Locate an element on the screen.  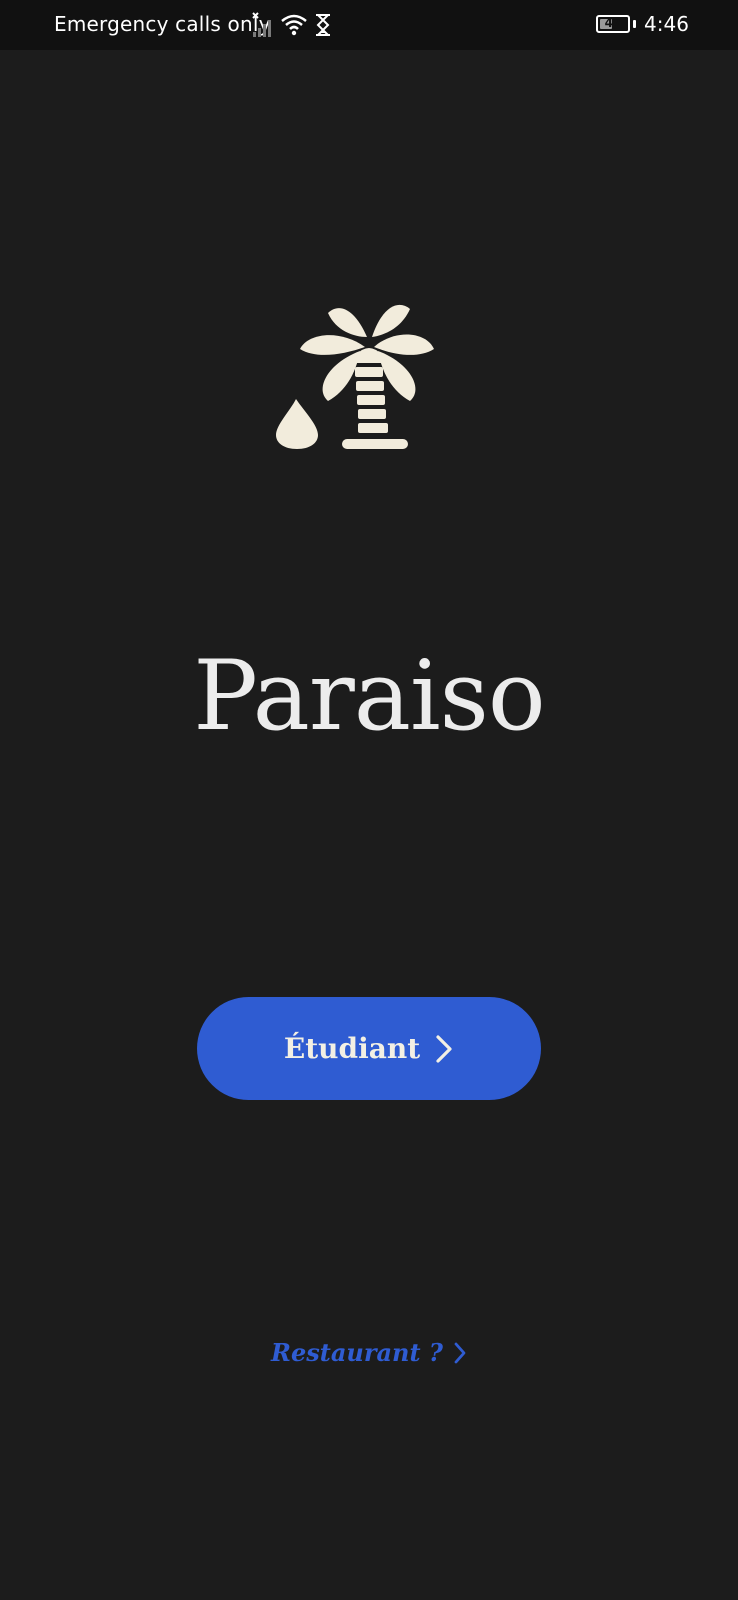
student-button: Étudiant is located at coordinates (369, 1048).